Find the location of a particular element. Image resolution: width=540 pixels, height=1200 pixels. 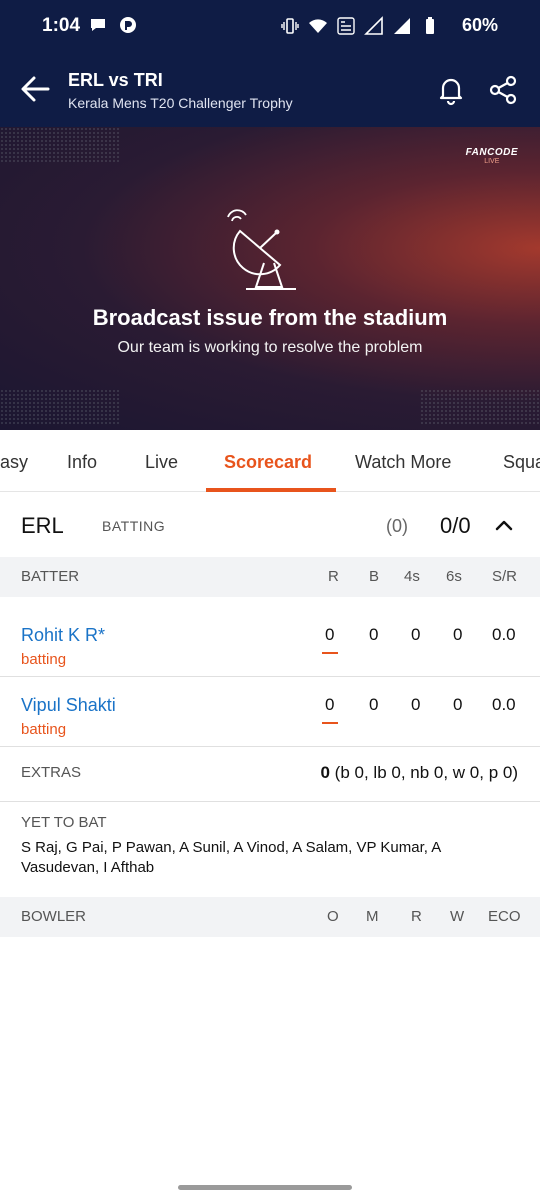

extras-label: EXTRAS is located at coordinates (51, 772).